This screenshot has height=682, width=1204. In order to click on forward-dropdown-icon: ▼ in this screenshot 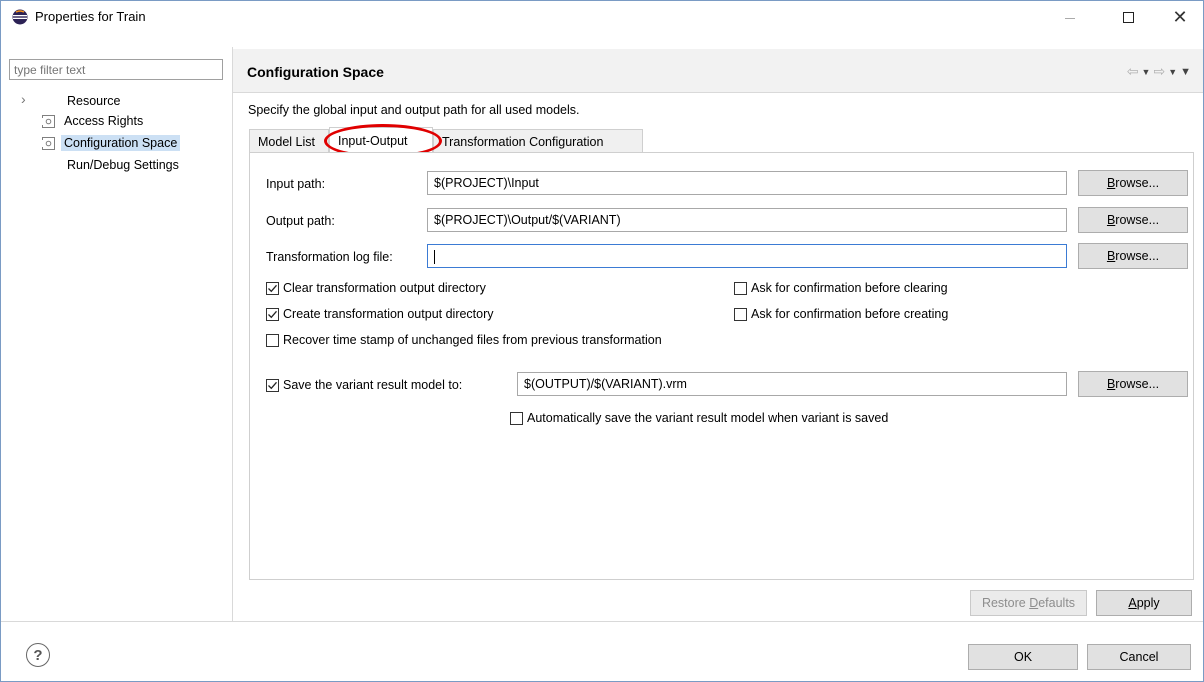, I will do `click(1172, 72)`.